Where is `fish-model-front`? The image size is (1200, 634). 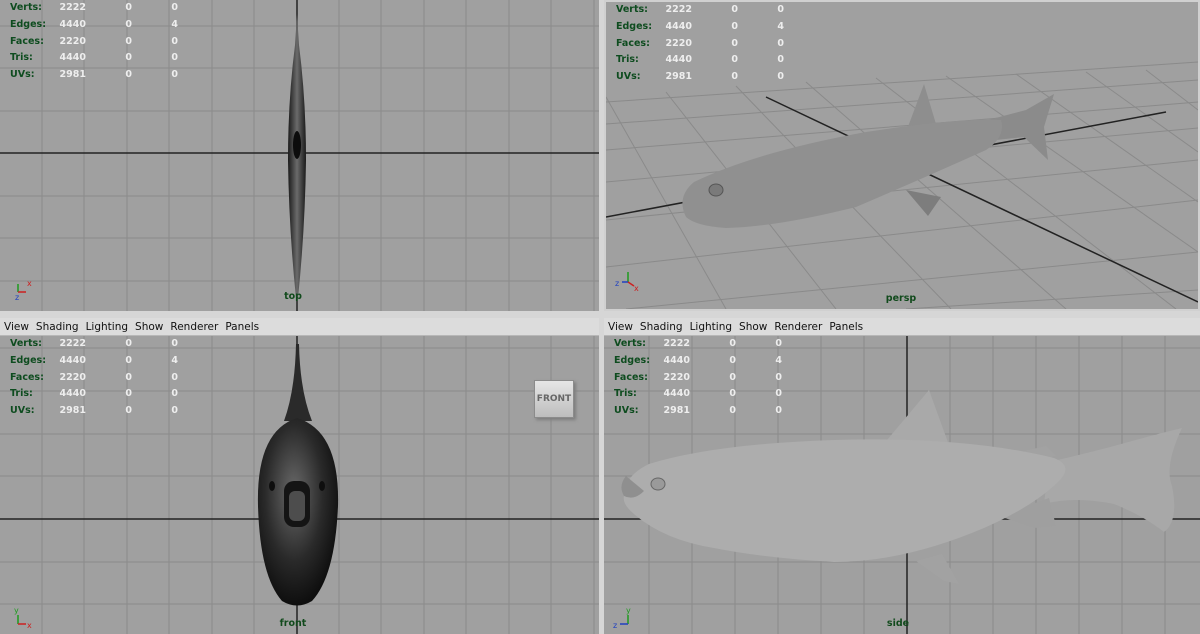 fish-model-front is located at coordinates (298, 475).